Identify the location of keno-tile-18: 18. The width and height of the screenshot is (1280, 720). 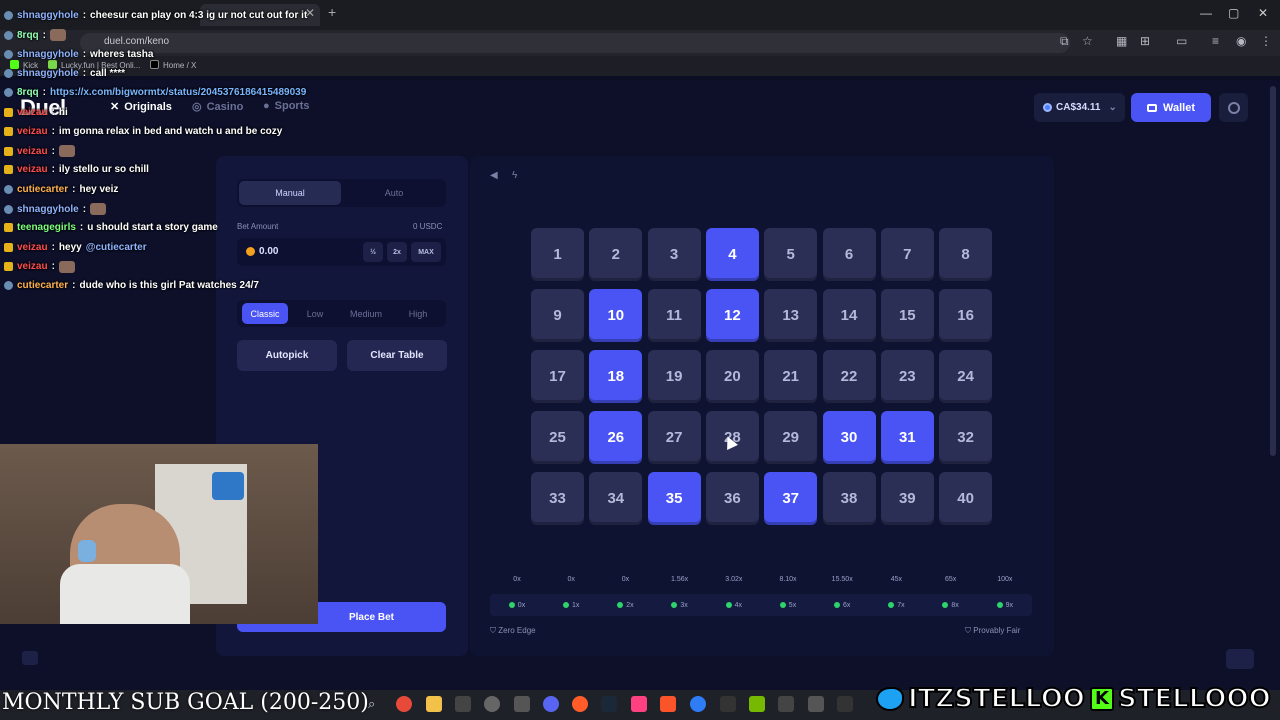
(616, 376).